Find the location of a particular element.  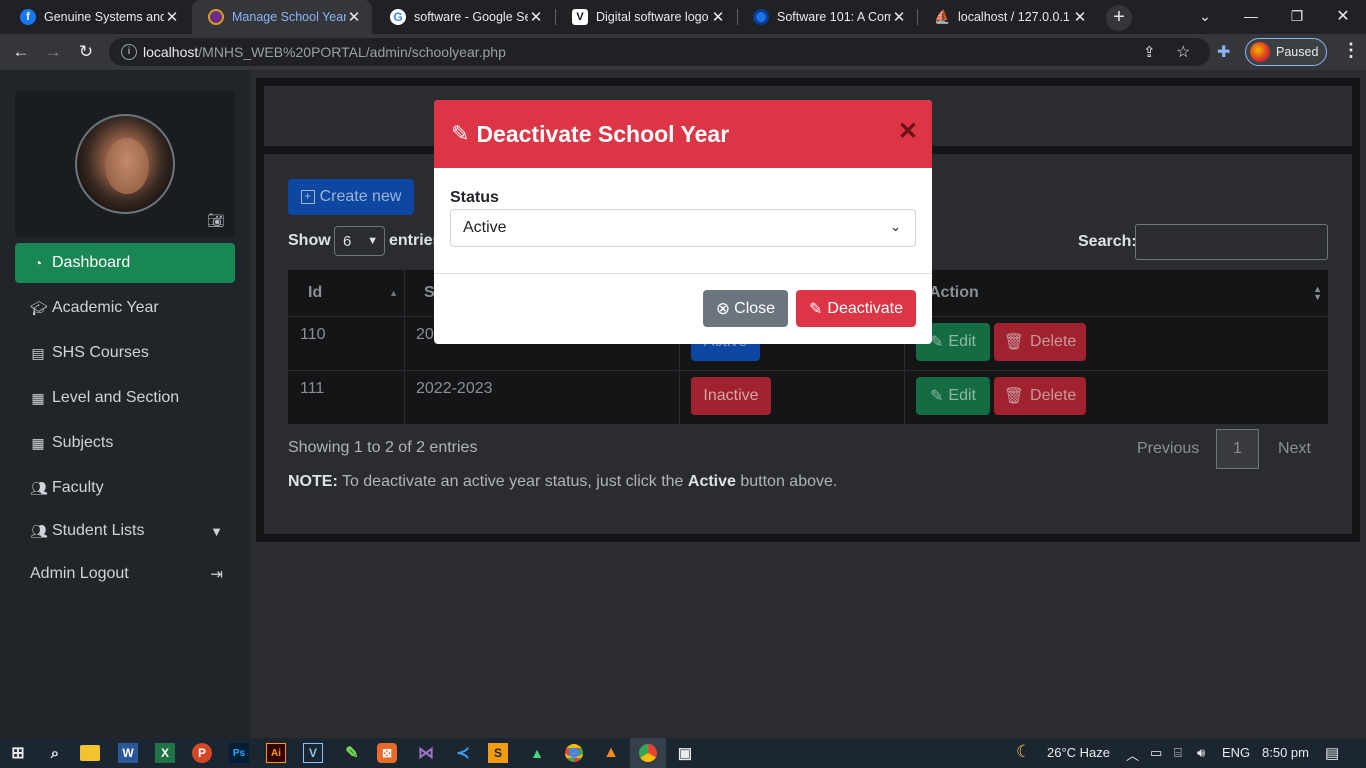

share-icon: ⇪ is located at coordinates (1149, 52).